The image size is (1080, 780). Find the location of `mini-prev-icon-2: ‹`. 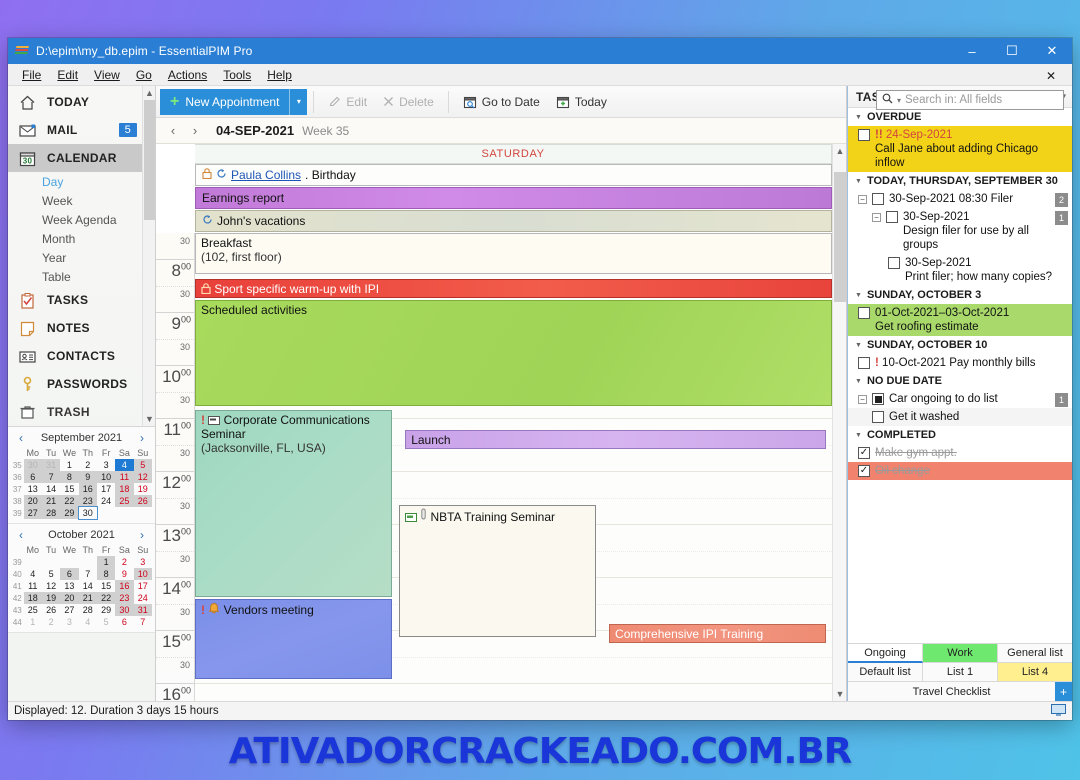

mini-prev-icon-2: ‹ is located at coordinates (21, 535).